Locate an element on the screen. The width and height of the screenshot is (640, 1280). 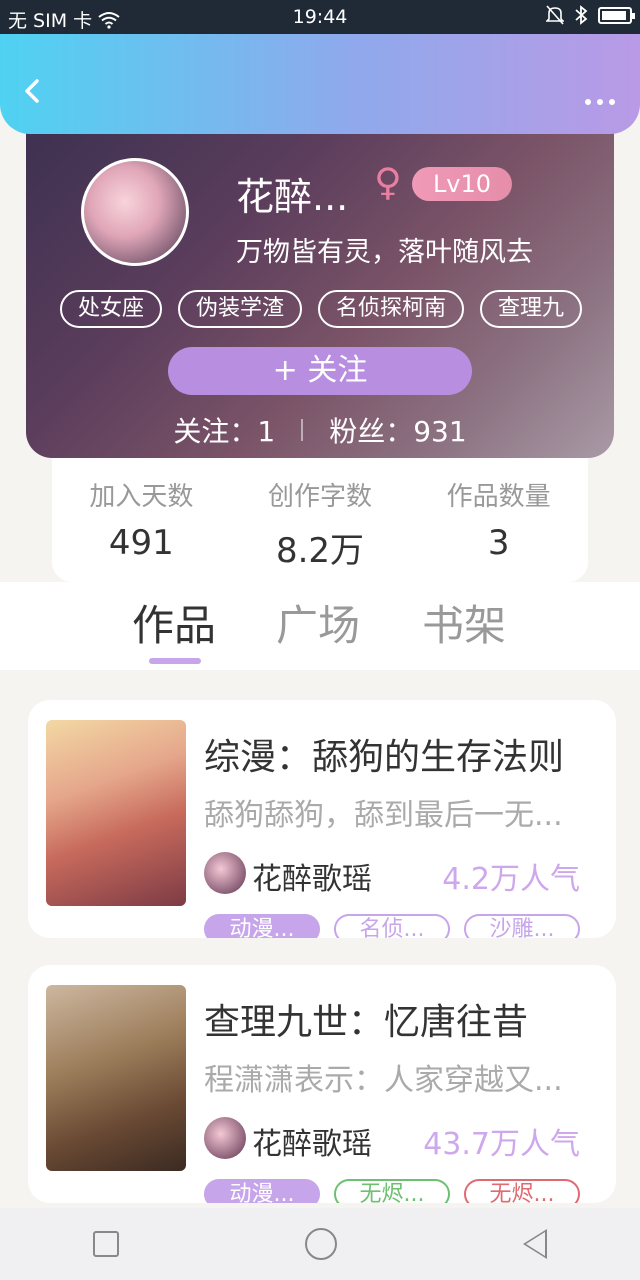
chevron-left-icon is located at coordinates (32, 91).